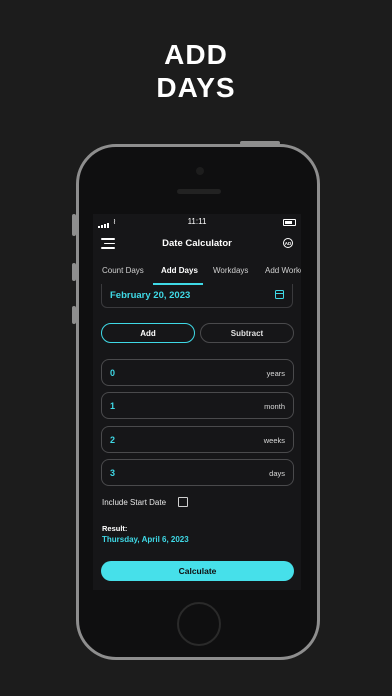 The width and height of the screenshot is (392, 696). I want to click on months-unit: month, so click(274, 406).